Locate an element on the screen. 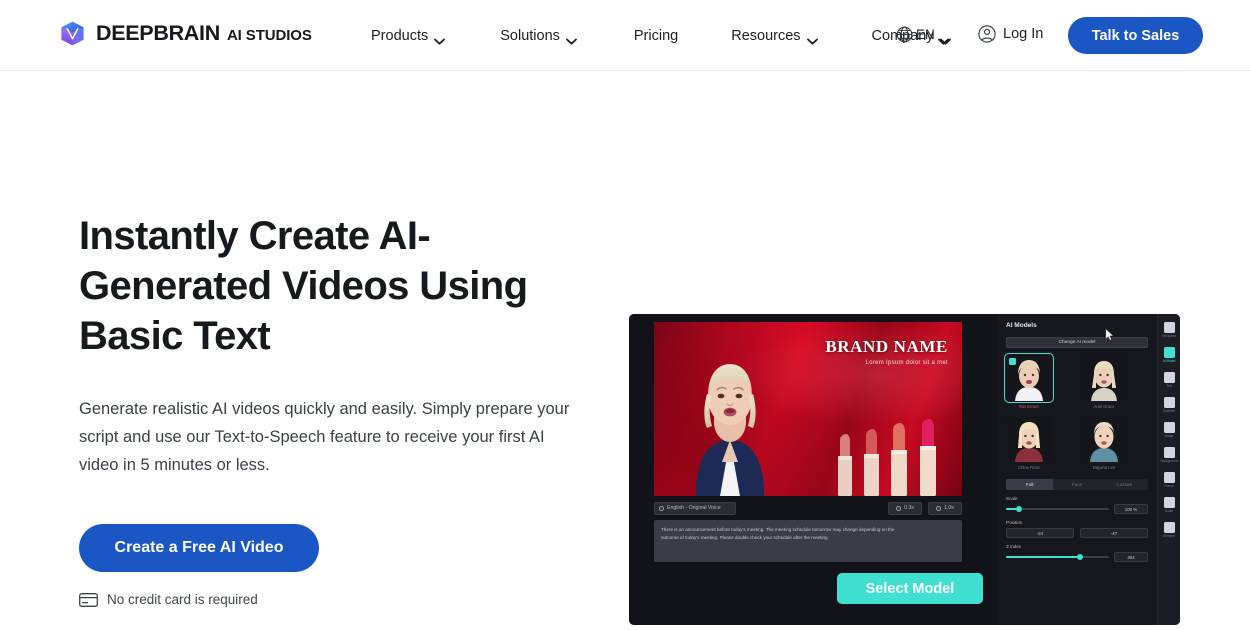 The image size is (1250, 630). background-icon is located at coordinates (1169, 452).